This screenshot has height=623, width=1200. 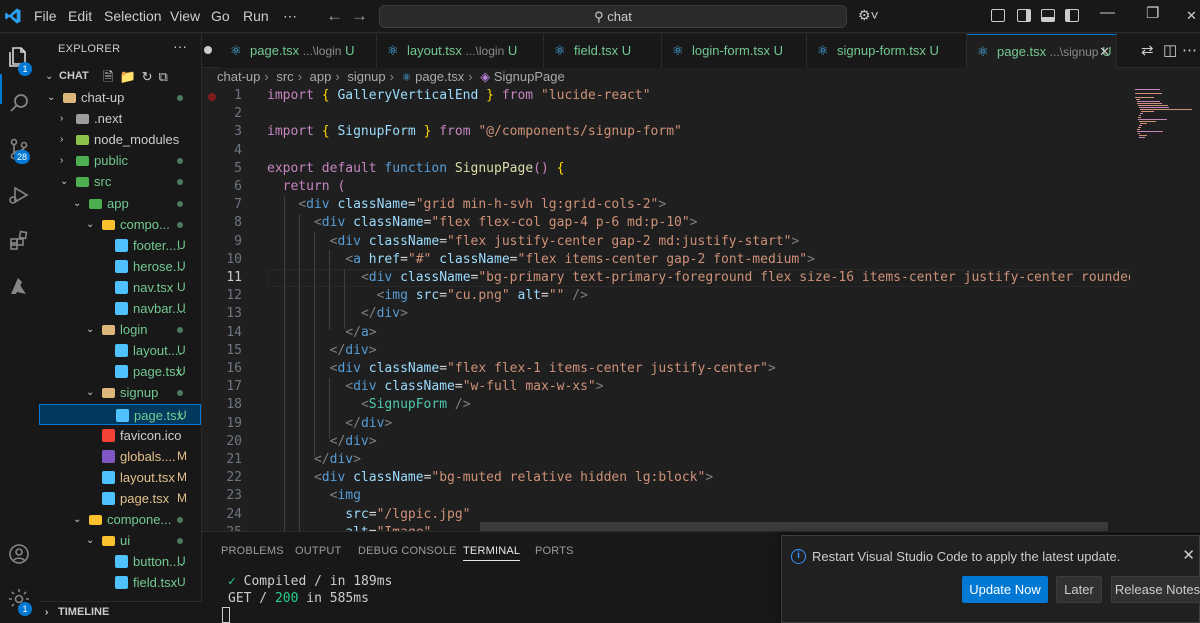 I want to click on minimap, so click(x=1165, y=308).